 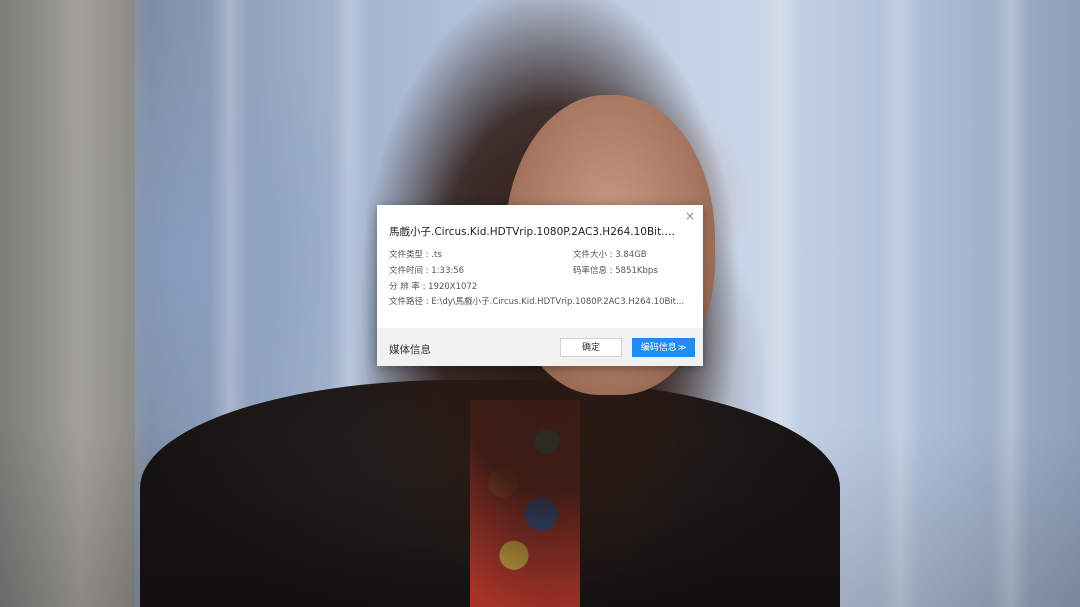 What do you see at coordinates (427, 271) in the screenshot?
I see `file-duration-info: 文件时间 : 1:33:56` at bounding box center [427, 271].